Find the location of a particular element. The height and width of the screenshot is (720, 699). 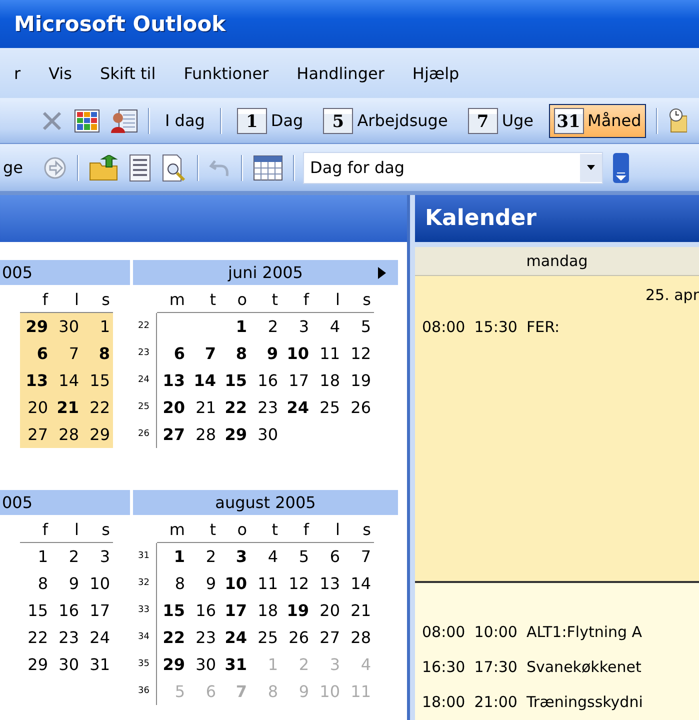

menu-item: Handlinger is located at coordinates (340, 73).